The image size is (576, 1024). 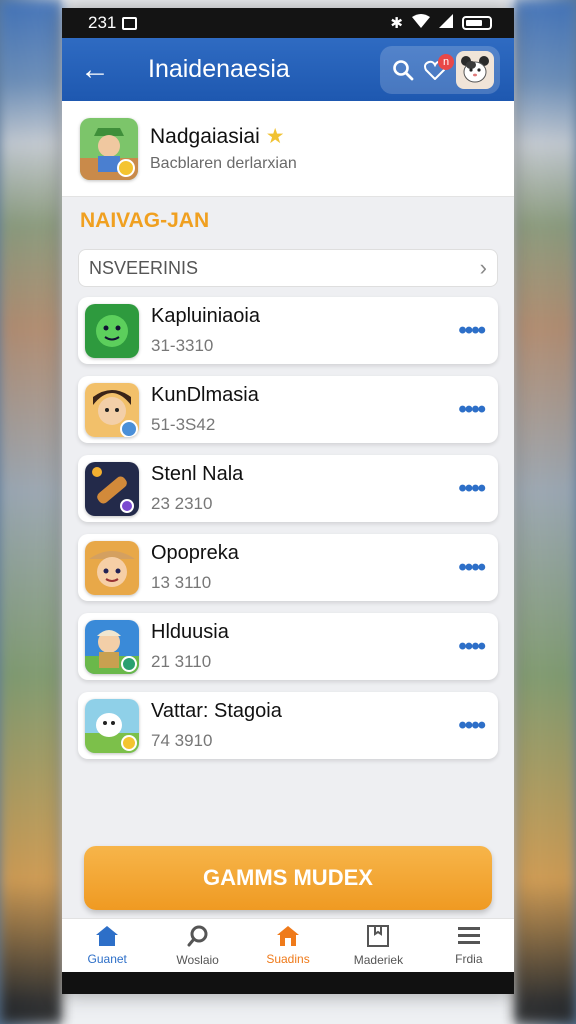 I want to click on list-item: Hlduusia 21 3110 ••••, so click(x=288, y=646).